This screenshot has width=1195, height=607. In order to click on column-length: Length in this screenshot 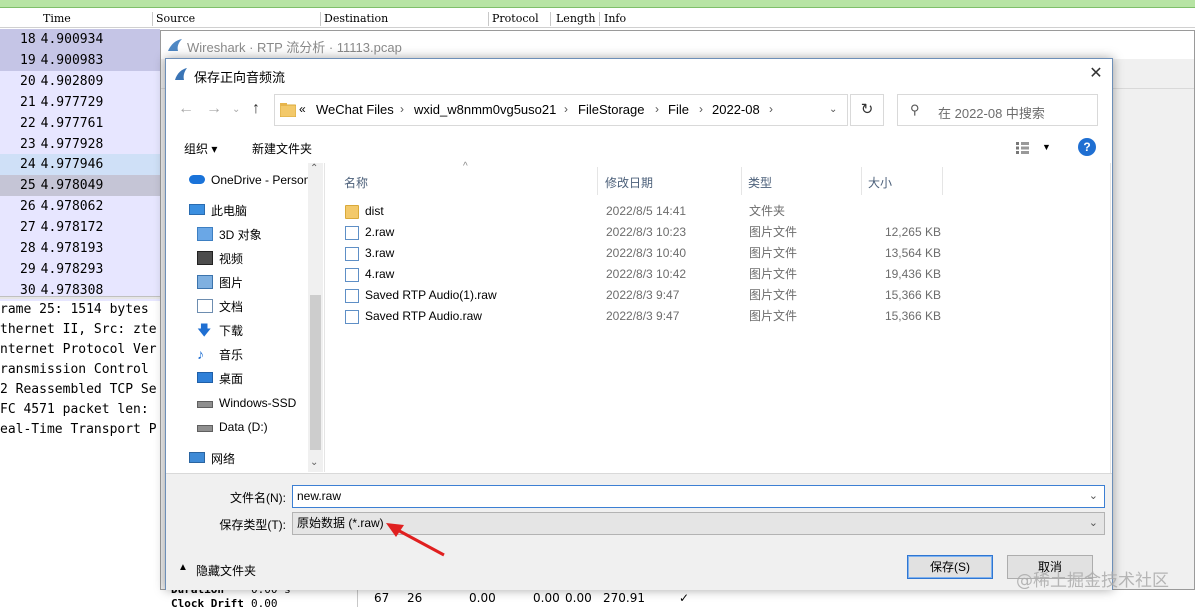, I will do `click(575, 18)`.